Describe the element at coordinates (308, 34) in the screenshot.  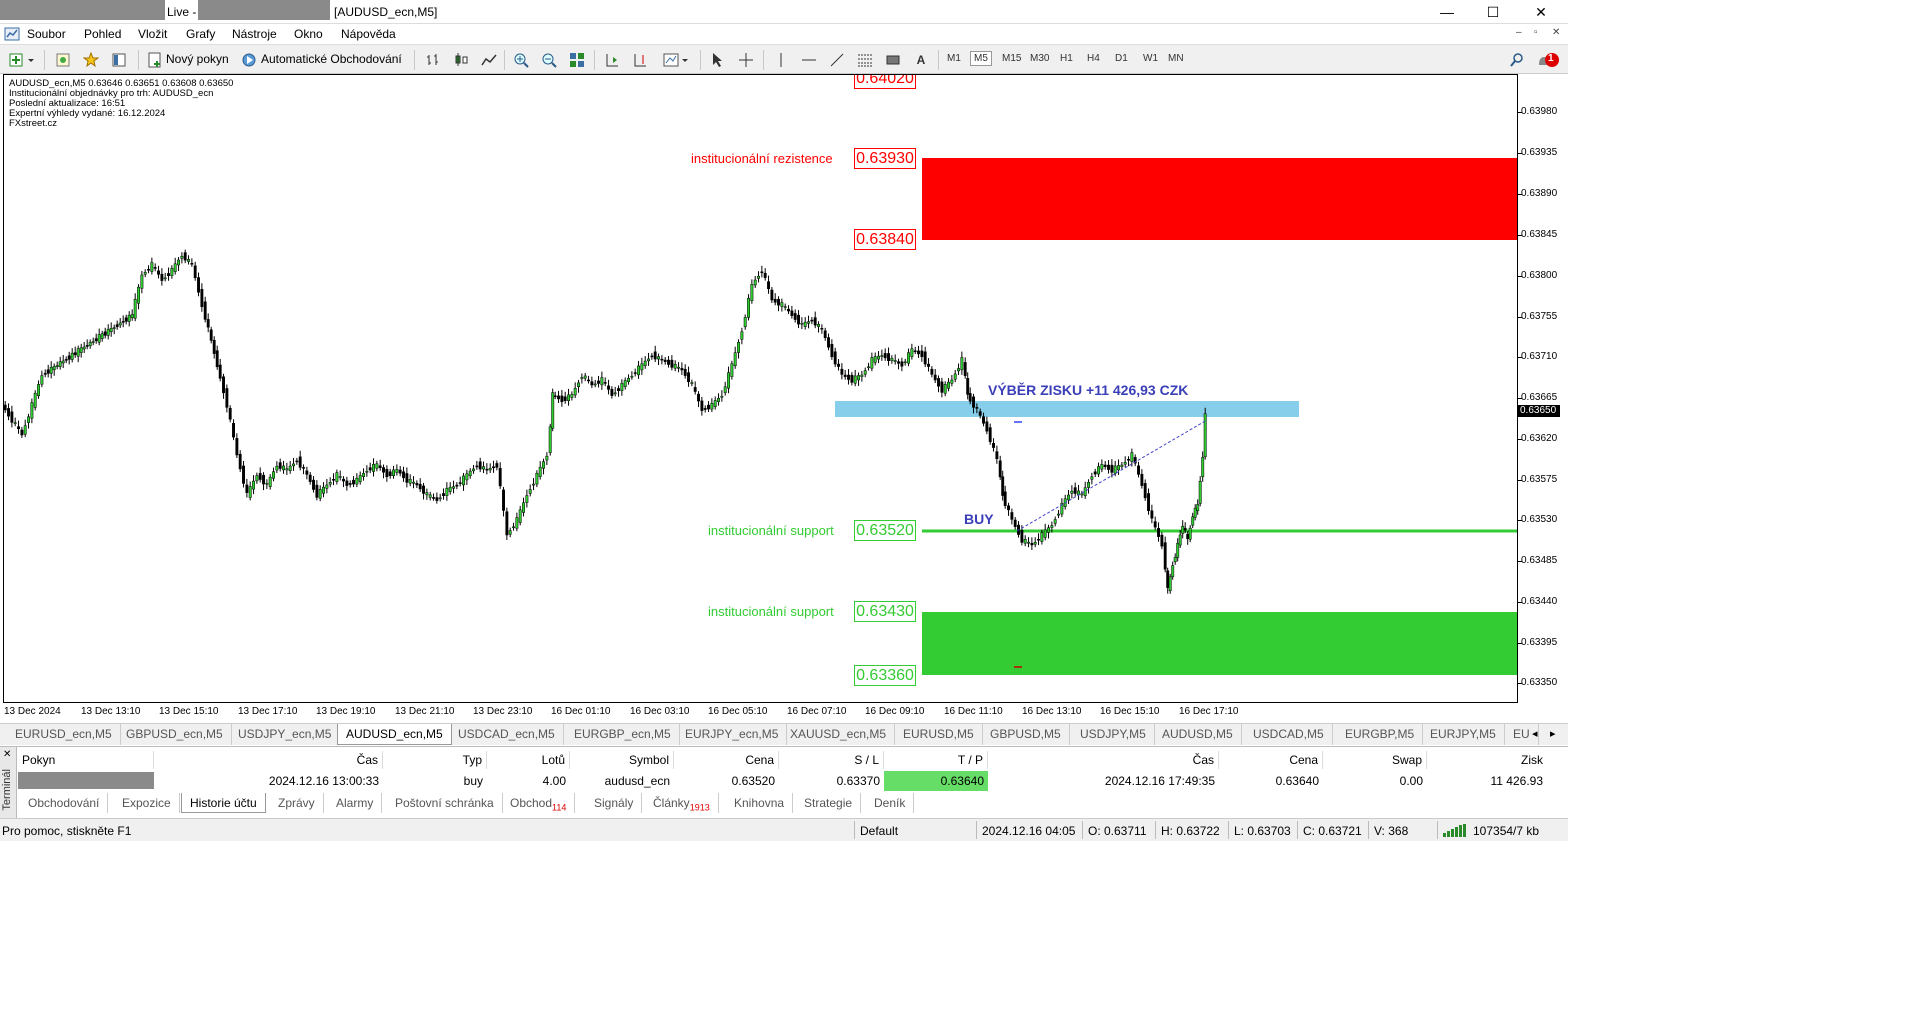
I see `menu-okno: Okno` at that location.